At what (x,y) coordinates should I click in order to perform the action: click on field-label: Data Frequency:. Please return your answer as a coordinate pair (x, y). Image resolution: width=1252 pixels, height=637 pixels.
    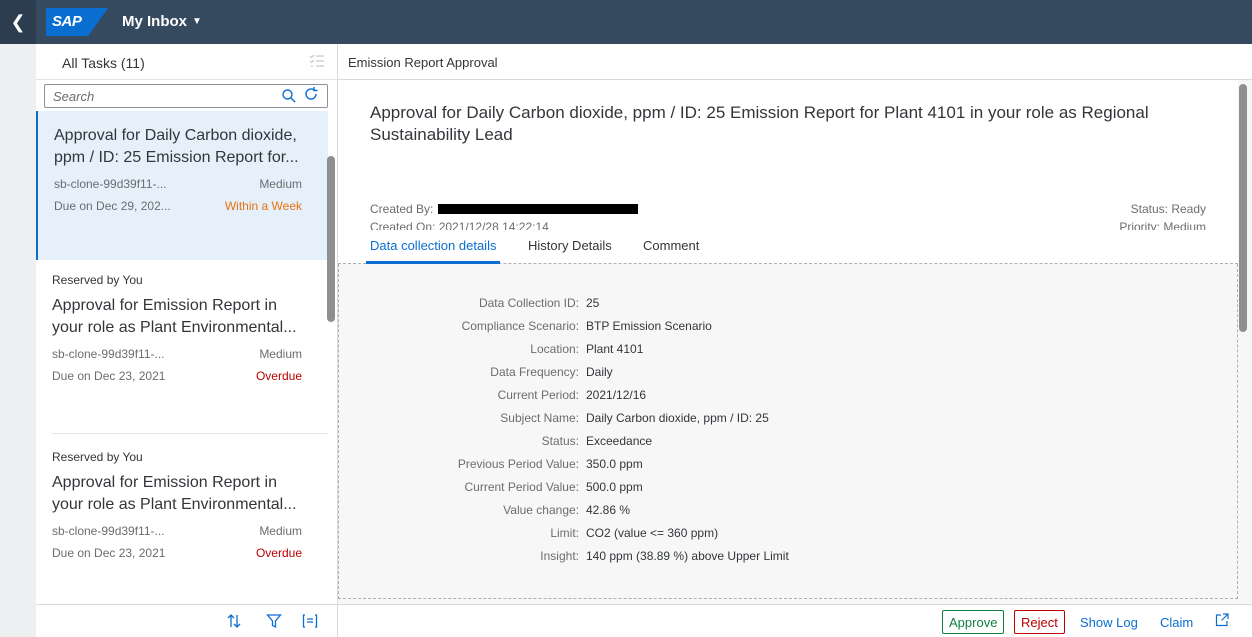
    Looking at the image, I should click on (534, 372).